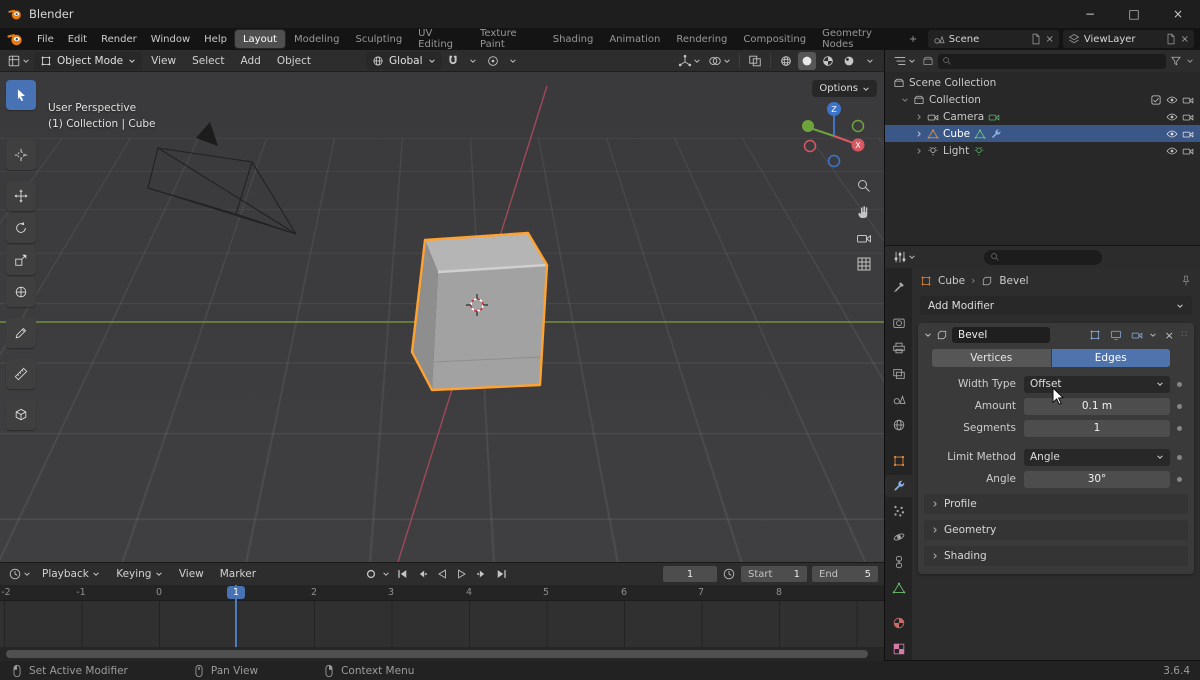 Image resolution: width=1200 pixels, height=680 pixels. What do you see at coordinates (898, 587) in the screenshot?
I see `tab-object-data` at bounding box center [898, 587].